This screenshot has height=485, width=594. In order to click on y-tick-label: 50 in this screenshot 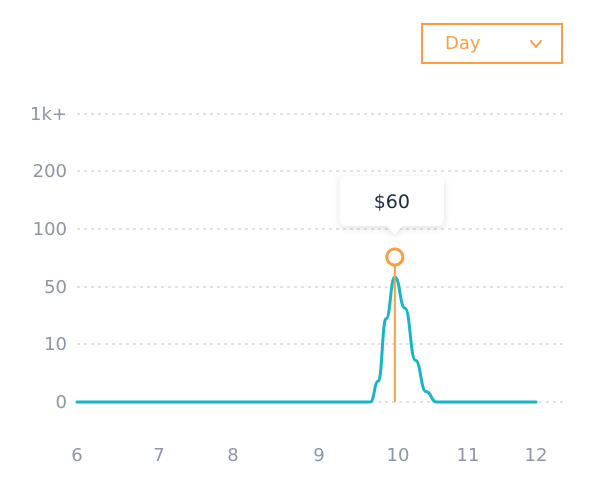, I will do `click(55, 287)`.